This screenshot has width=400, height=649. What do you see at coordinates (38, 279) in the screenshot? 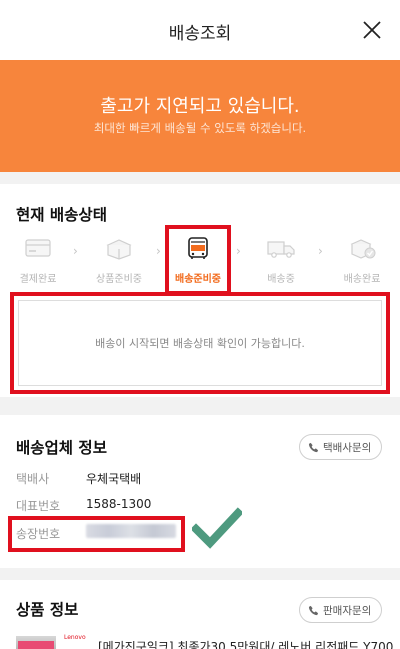
I see `step-label: 결제완료` at bounding box center [38, 279].